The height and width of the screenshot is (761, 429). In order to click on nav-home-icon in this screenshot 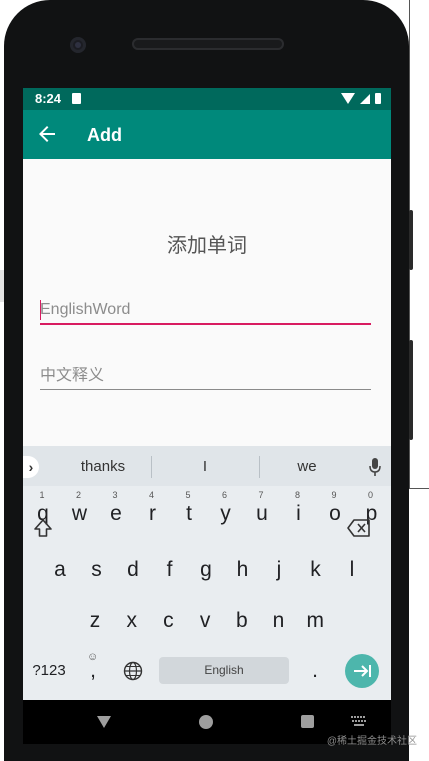, I will do `click(206, 722)`.